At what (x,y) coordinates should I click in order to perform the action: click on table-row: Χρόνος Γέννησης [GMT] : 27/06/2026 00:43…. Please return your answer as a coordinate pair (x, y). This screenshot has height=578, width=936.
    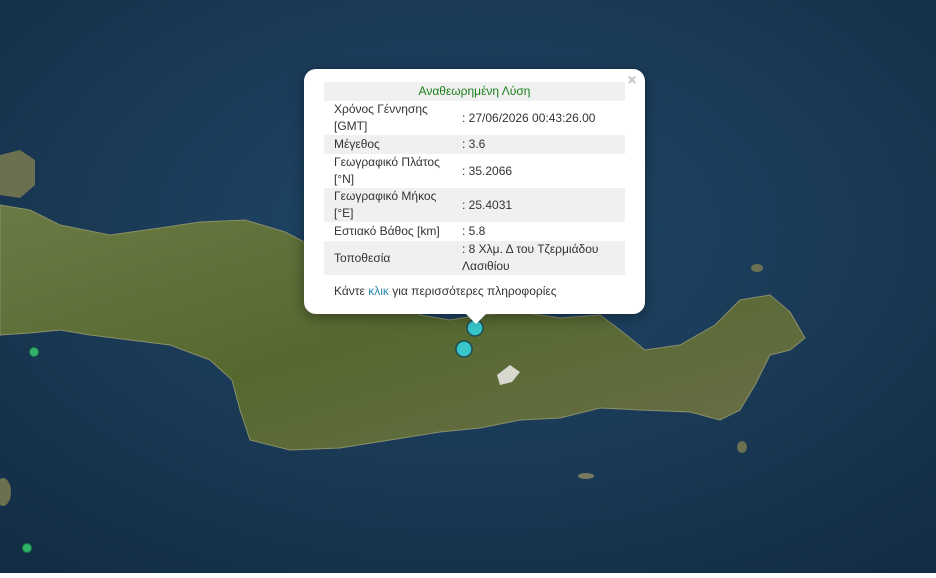
    Looking at the image, I should click on (474, 118).